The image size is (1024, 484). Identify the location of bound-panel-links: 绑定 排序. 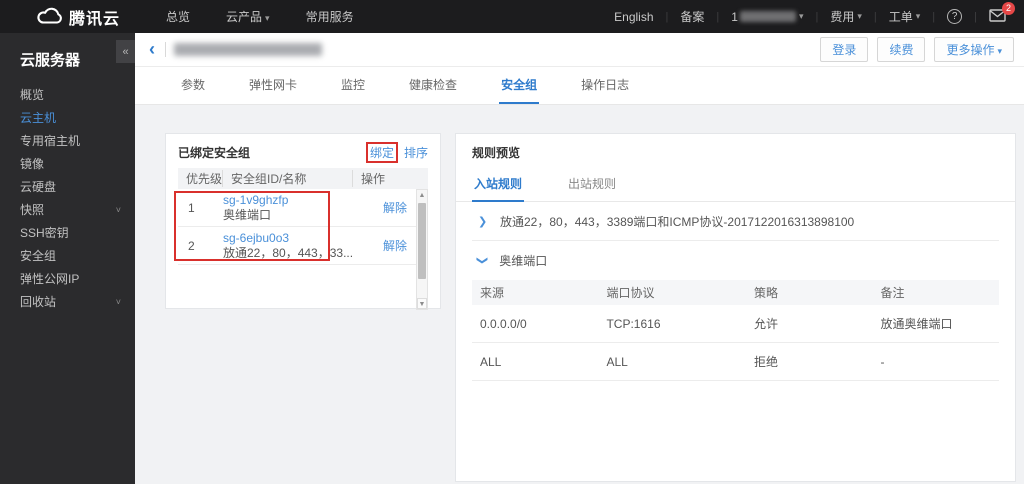
(396, 152).